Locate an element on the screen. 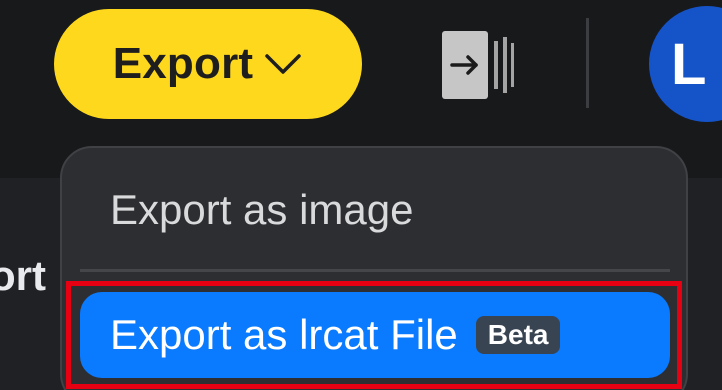  chevron-down-icon is located at coordinates (283, 64).